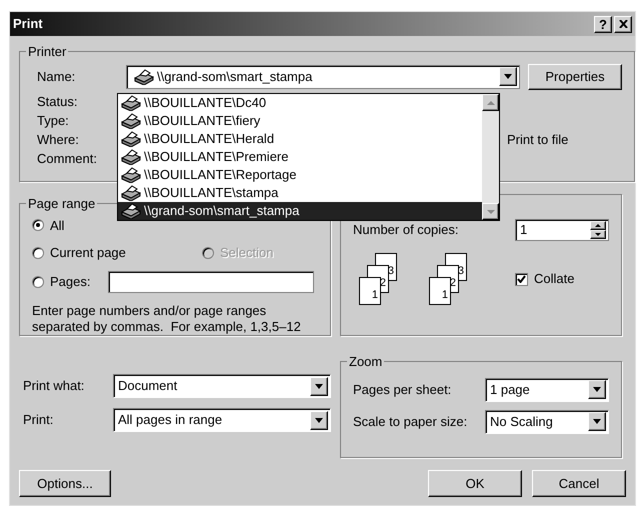  I want to click on group-label: Printer, so click(47, 52).